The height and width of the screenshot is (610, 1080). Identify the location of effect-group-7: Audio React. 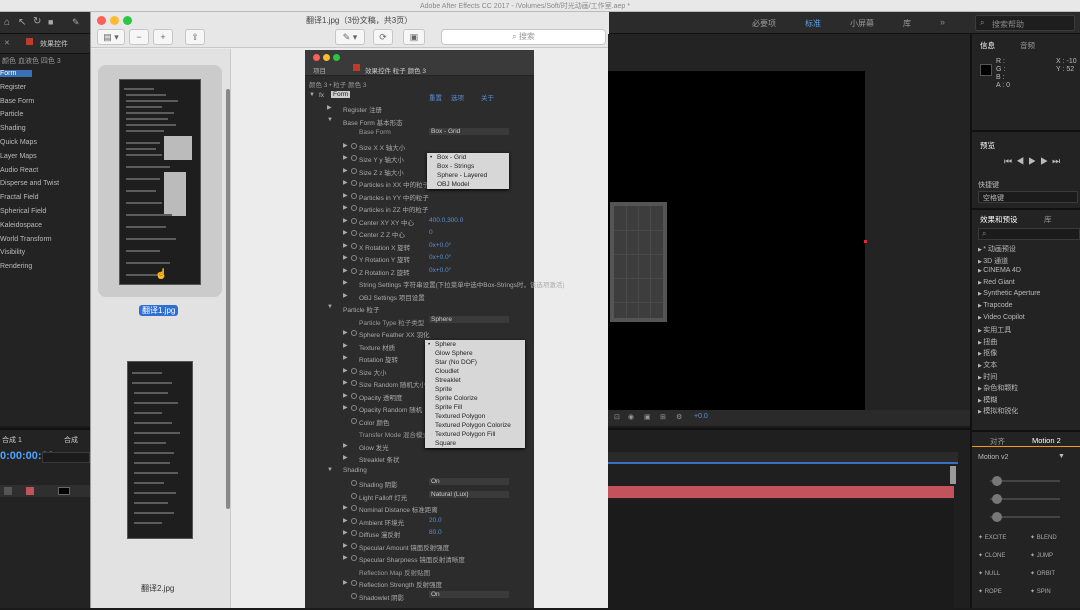
(19, 170).